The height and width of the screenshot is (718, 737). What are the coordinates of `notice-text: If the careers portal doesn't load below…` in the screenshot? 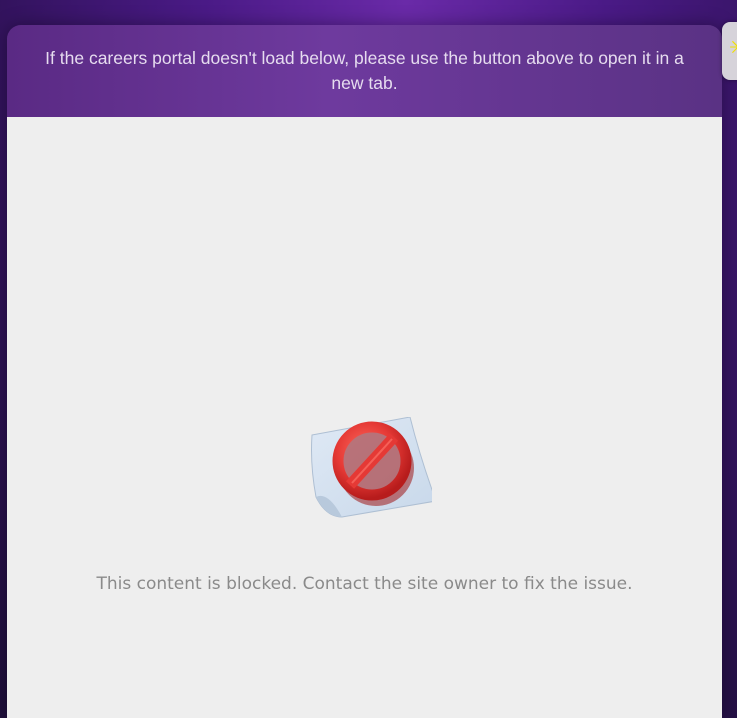 It's located at (364, 70).